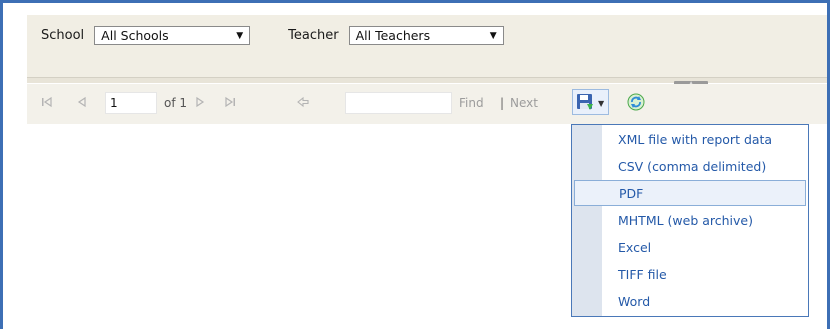 The image size is (830, 329). What do you see at coordinates (471, 103) in the screenshot?
I see `find-link: Find` at bounding box center [471, 103].